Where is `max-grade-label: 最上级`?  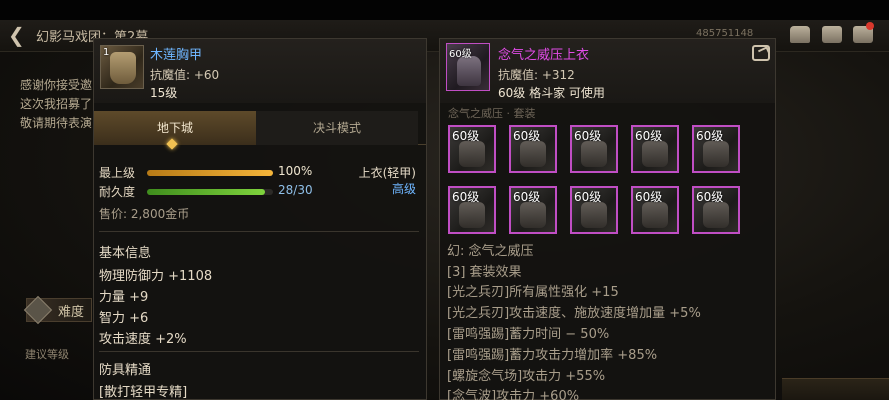
max-grade-label: 最上级 is located at coordinates (117, 173).